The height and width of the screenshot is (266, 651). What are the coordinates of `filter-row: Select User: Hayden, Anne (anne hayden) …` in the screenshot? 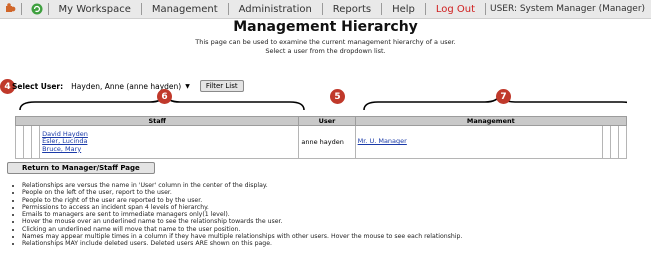 It's located at (122, 86).